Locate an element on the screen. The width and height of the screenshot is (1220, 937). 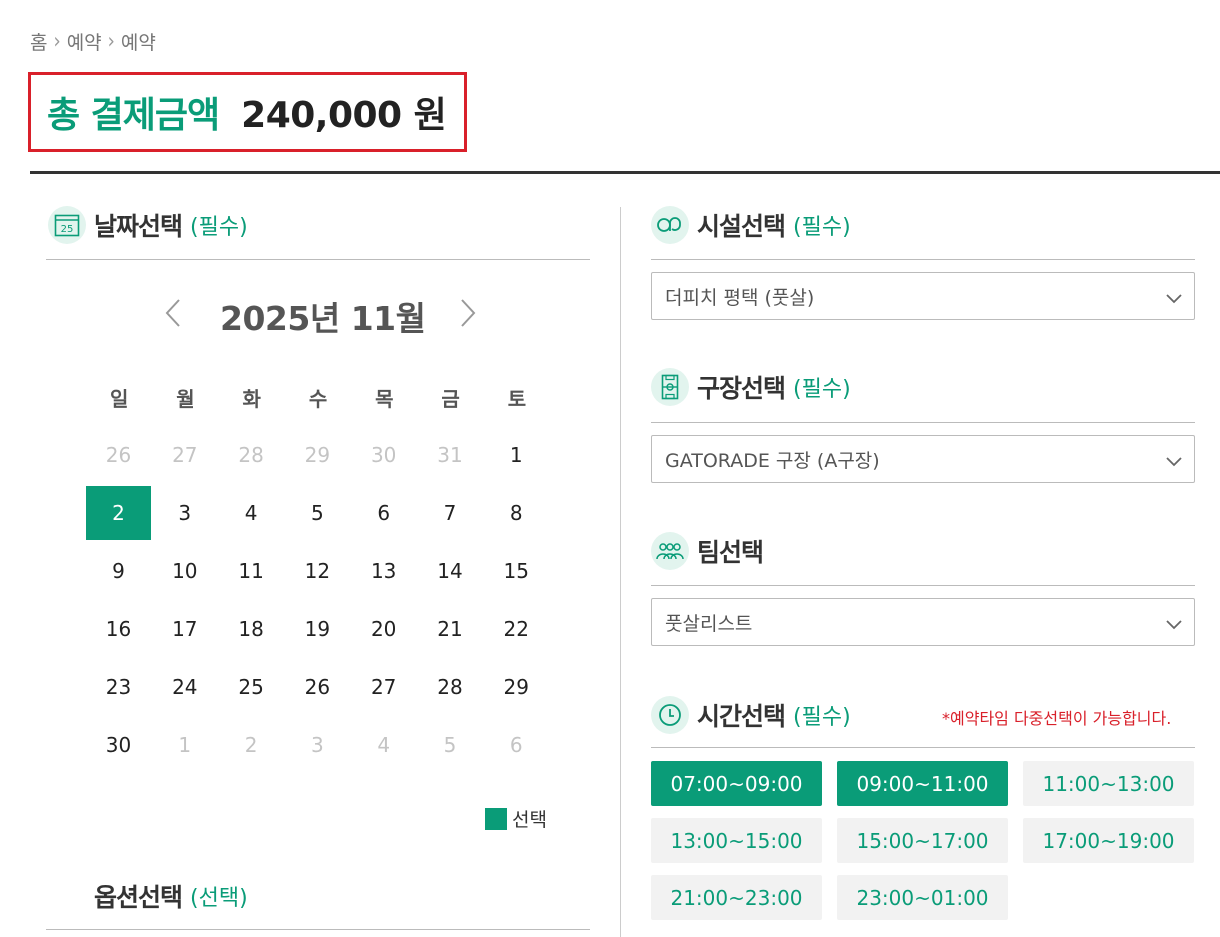
date-section-required: (필수) is located at coordinates (219, 227).